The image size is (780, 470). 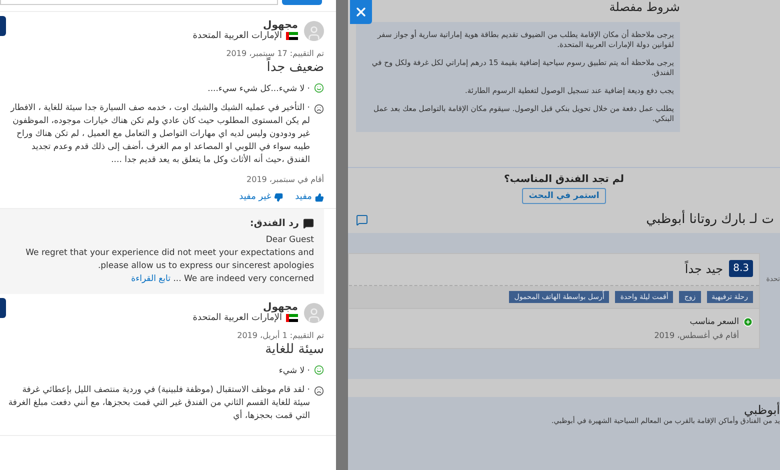 What do you see at coordinates (150, 279) in the screenshot?
I see `read-more-link: تابع القراءة` at bounding box center [150, 279].